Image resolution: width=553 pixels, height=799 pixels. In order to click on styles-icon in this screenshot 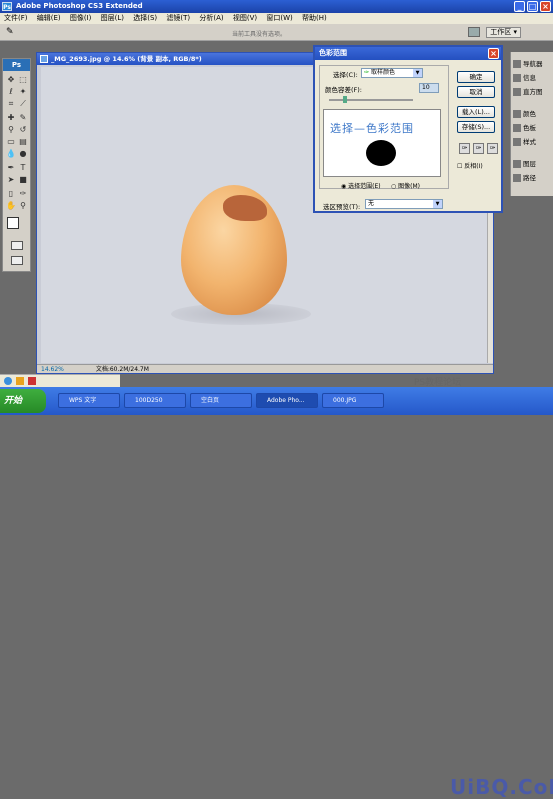, I will do `click(517, 142)`.